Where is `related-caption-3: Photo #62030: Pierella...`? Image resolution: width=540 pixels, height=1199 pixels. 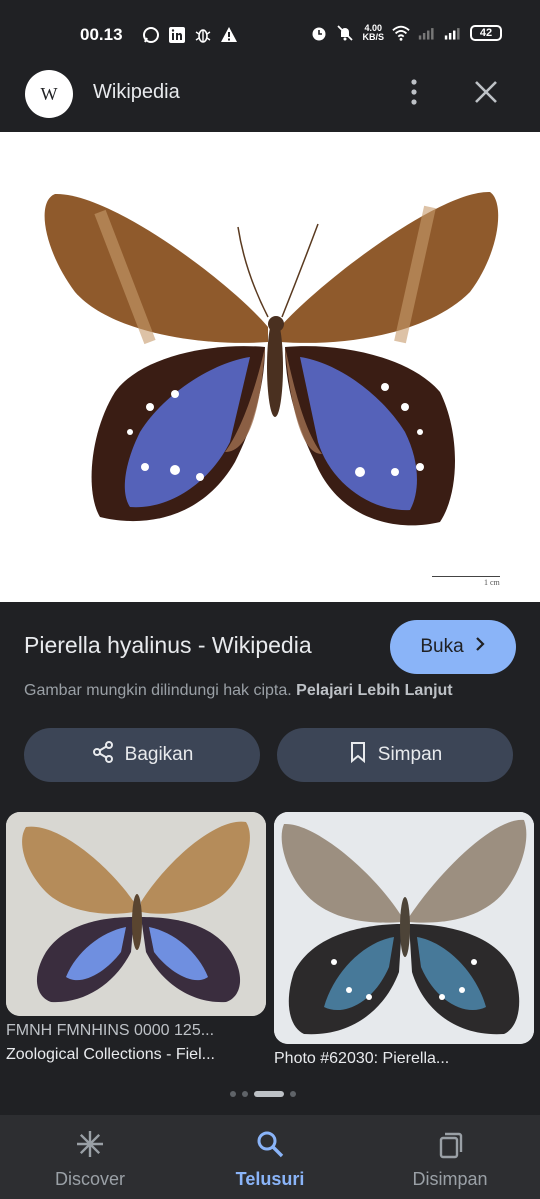 related-caption-3: Photo #62030: Pierella... is located at coordinates (362, 1058).